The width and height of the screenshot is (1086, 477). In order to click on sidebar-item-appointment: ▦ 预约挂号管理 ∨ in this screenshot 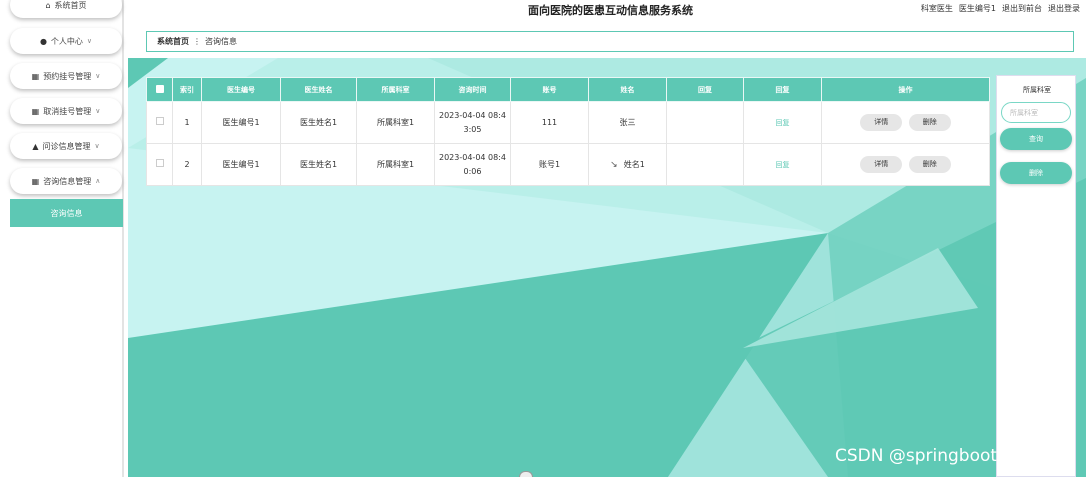, I will do `click(66, 76)`.